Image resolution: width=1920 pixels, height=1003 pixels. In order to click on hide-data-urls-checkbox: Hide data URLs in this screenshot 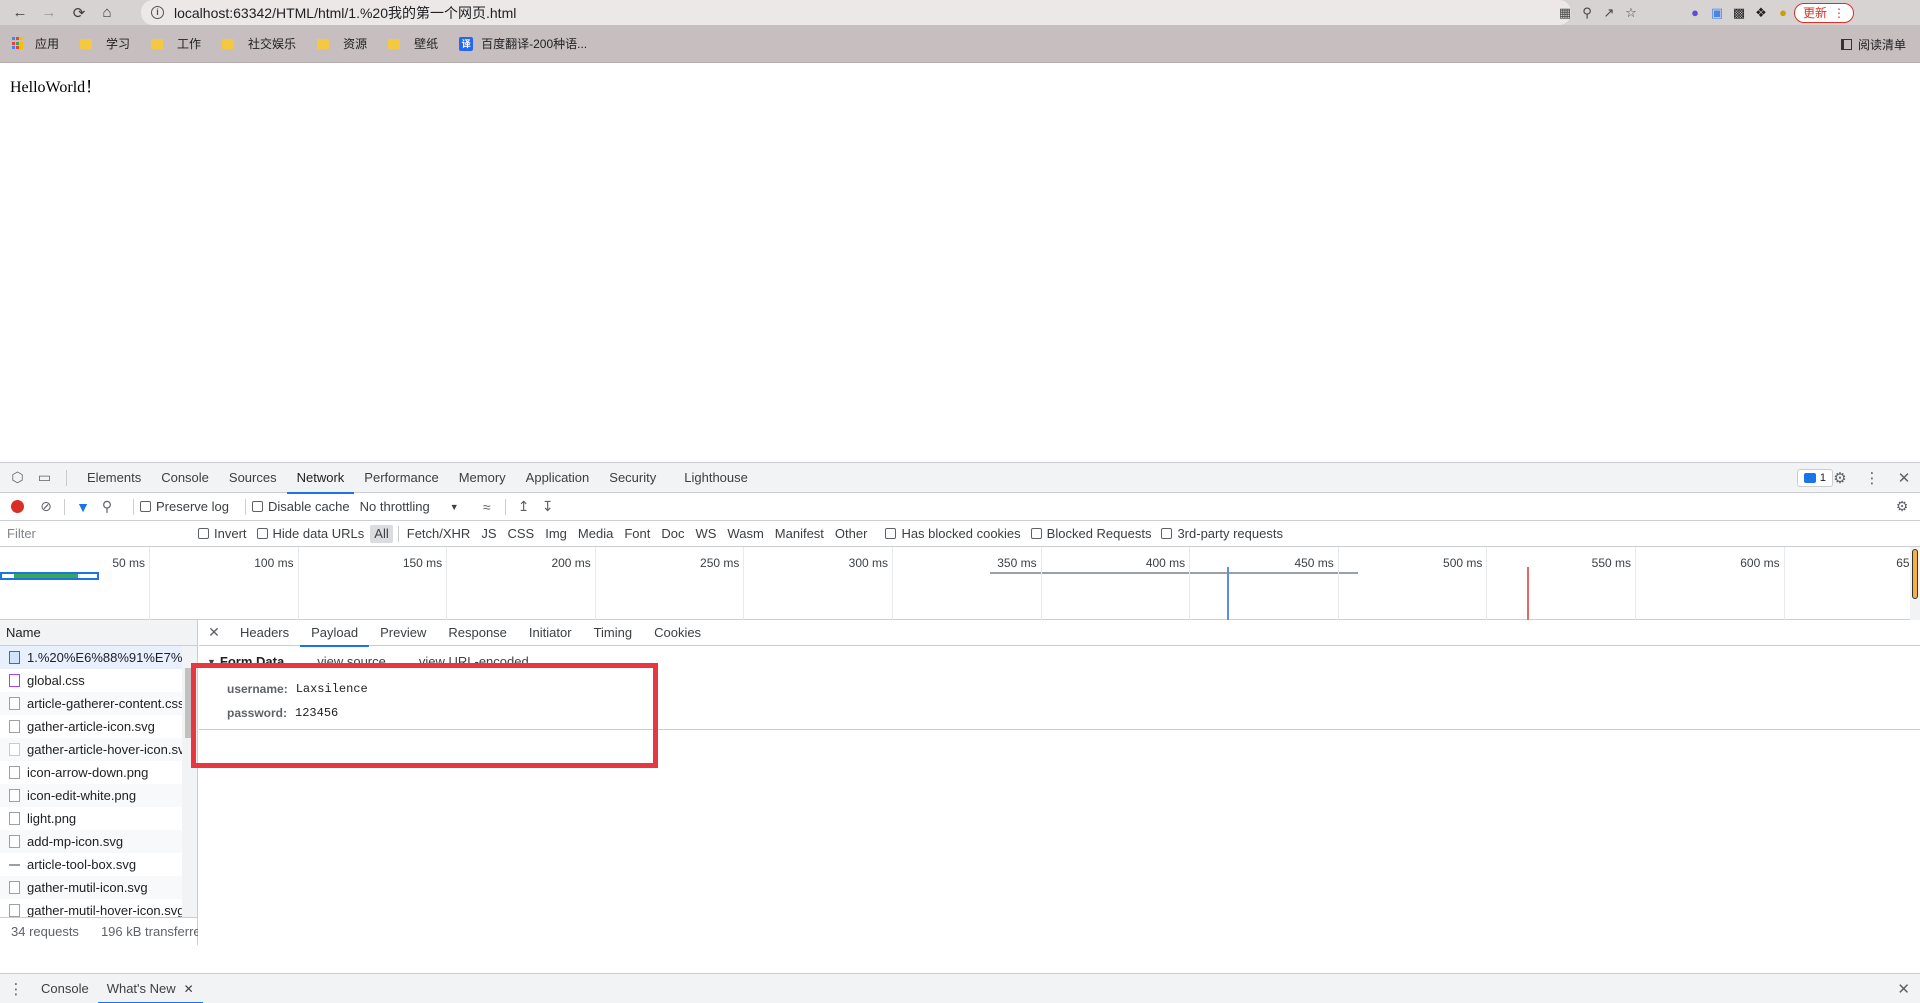, I will do `click(310, 533)`.